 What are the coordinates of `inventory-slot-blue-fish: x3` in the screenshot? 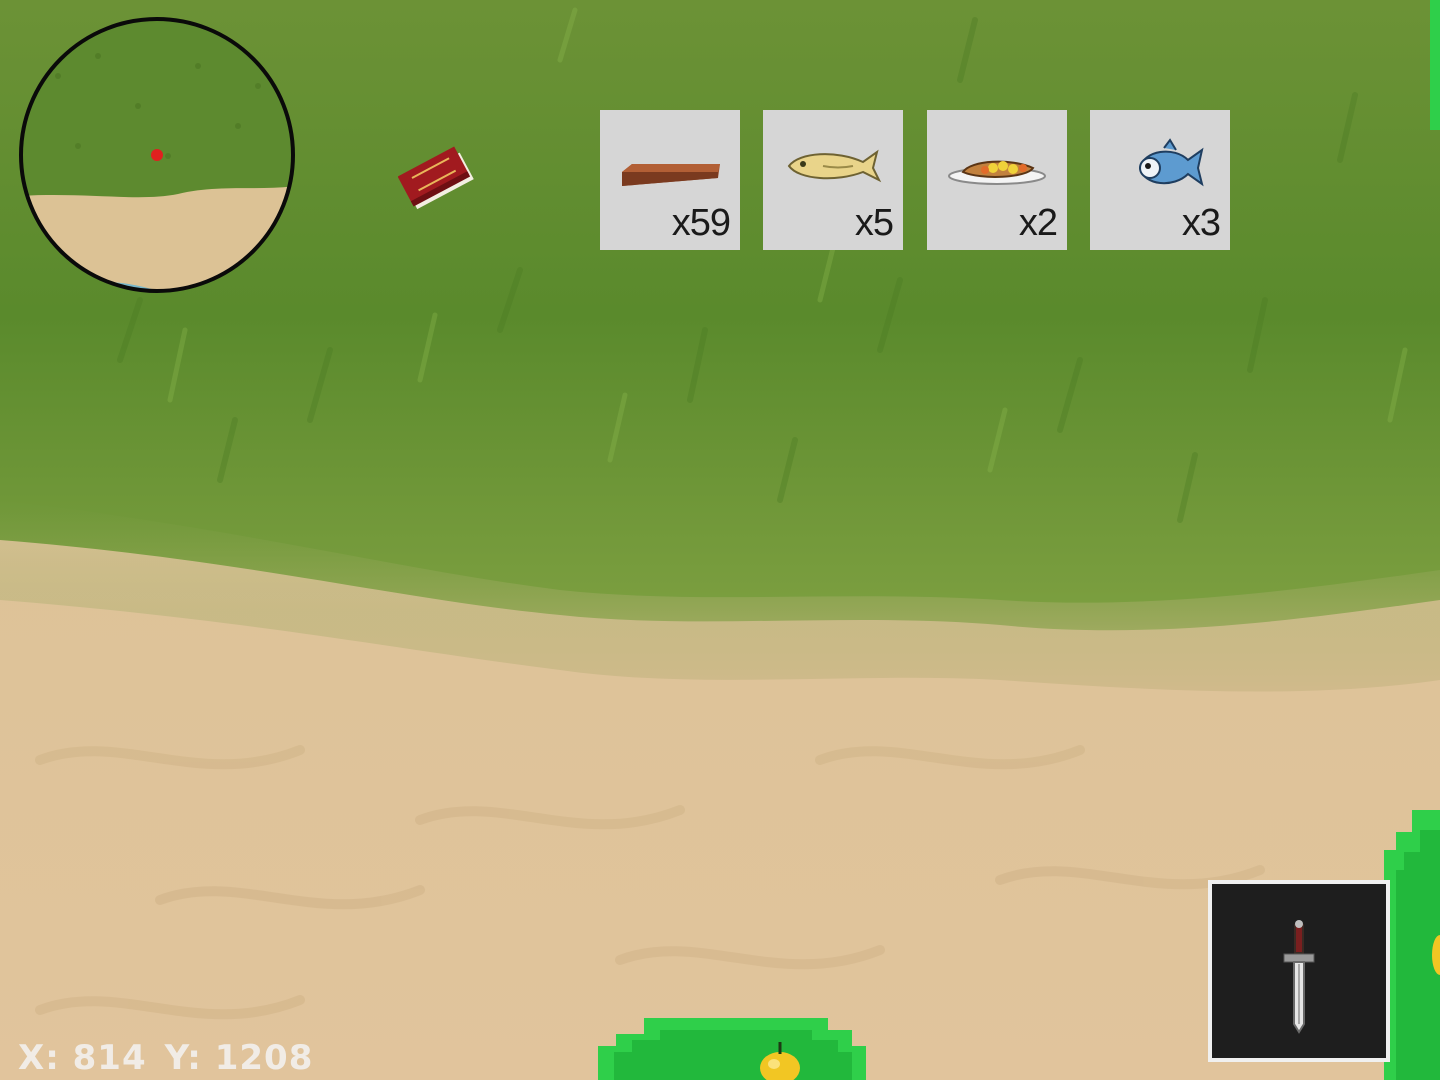 It's located at (1160, 180).